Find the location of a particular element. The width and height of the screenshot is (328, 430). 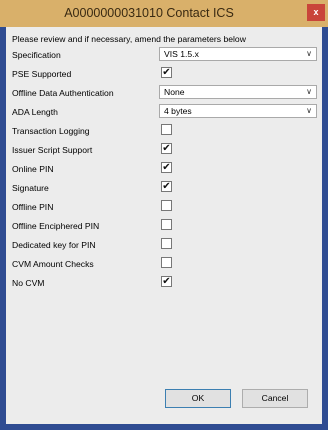

offline-enciphered-pin-label: Offline Enciphered PIN is located at coordinates (56, 226).